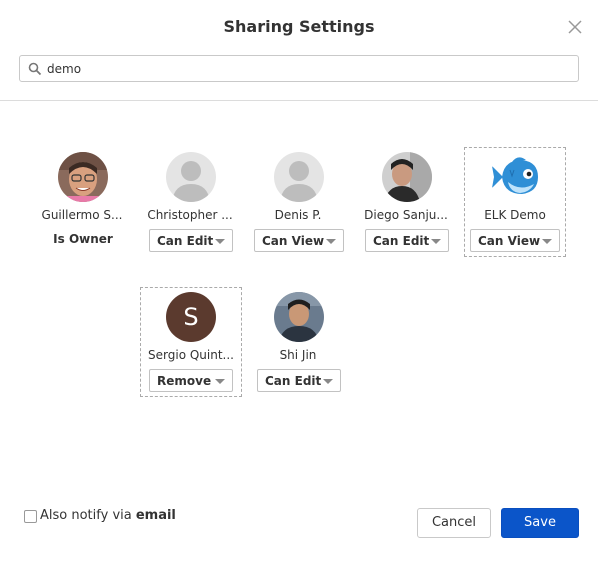  What do you see at coordinates (155, 515) in the screenshot?
I see `notify-email-word: email` at bounding box center [155, 515].